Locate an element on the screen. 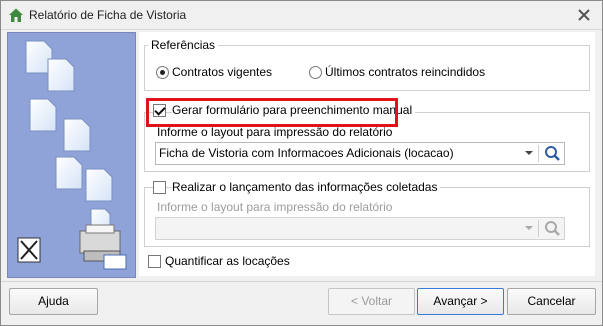  back-button: < Voltar is located at coordinates (371, 301).